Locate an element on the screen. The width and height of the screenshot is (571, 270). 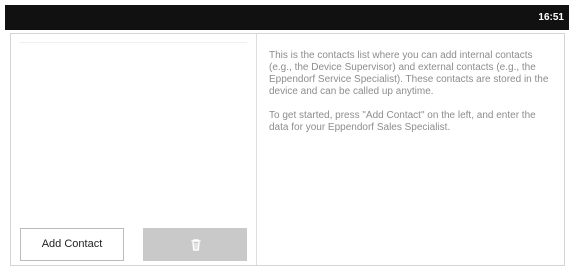
panel-divider is located at coordinates (256, 149).